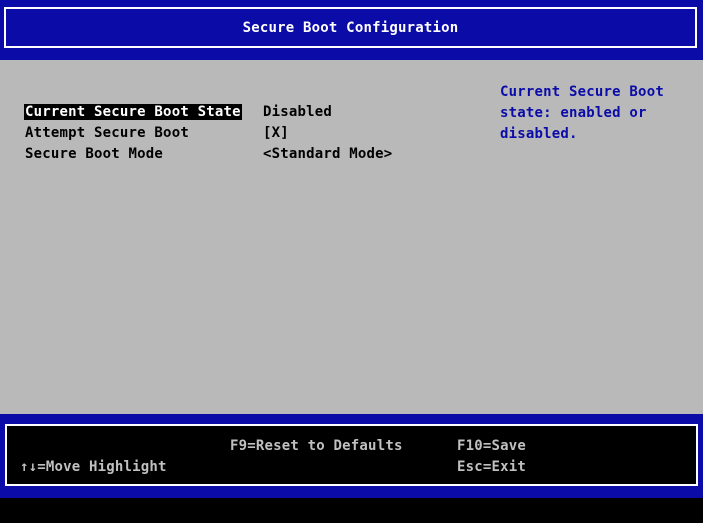  What do you see at coordinates (208, 154) in the screenshot?
I see `setting-row-secure-boot-mode: Secure Boot Mode <Standard Mode>` at bounding box center [208, 154].